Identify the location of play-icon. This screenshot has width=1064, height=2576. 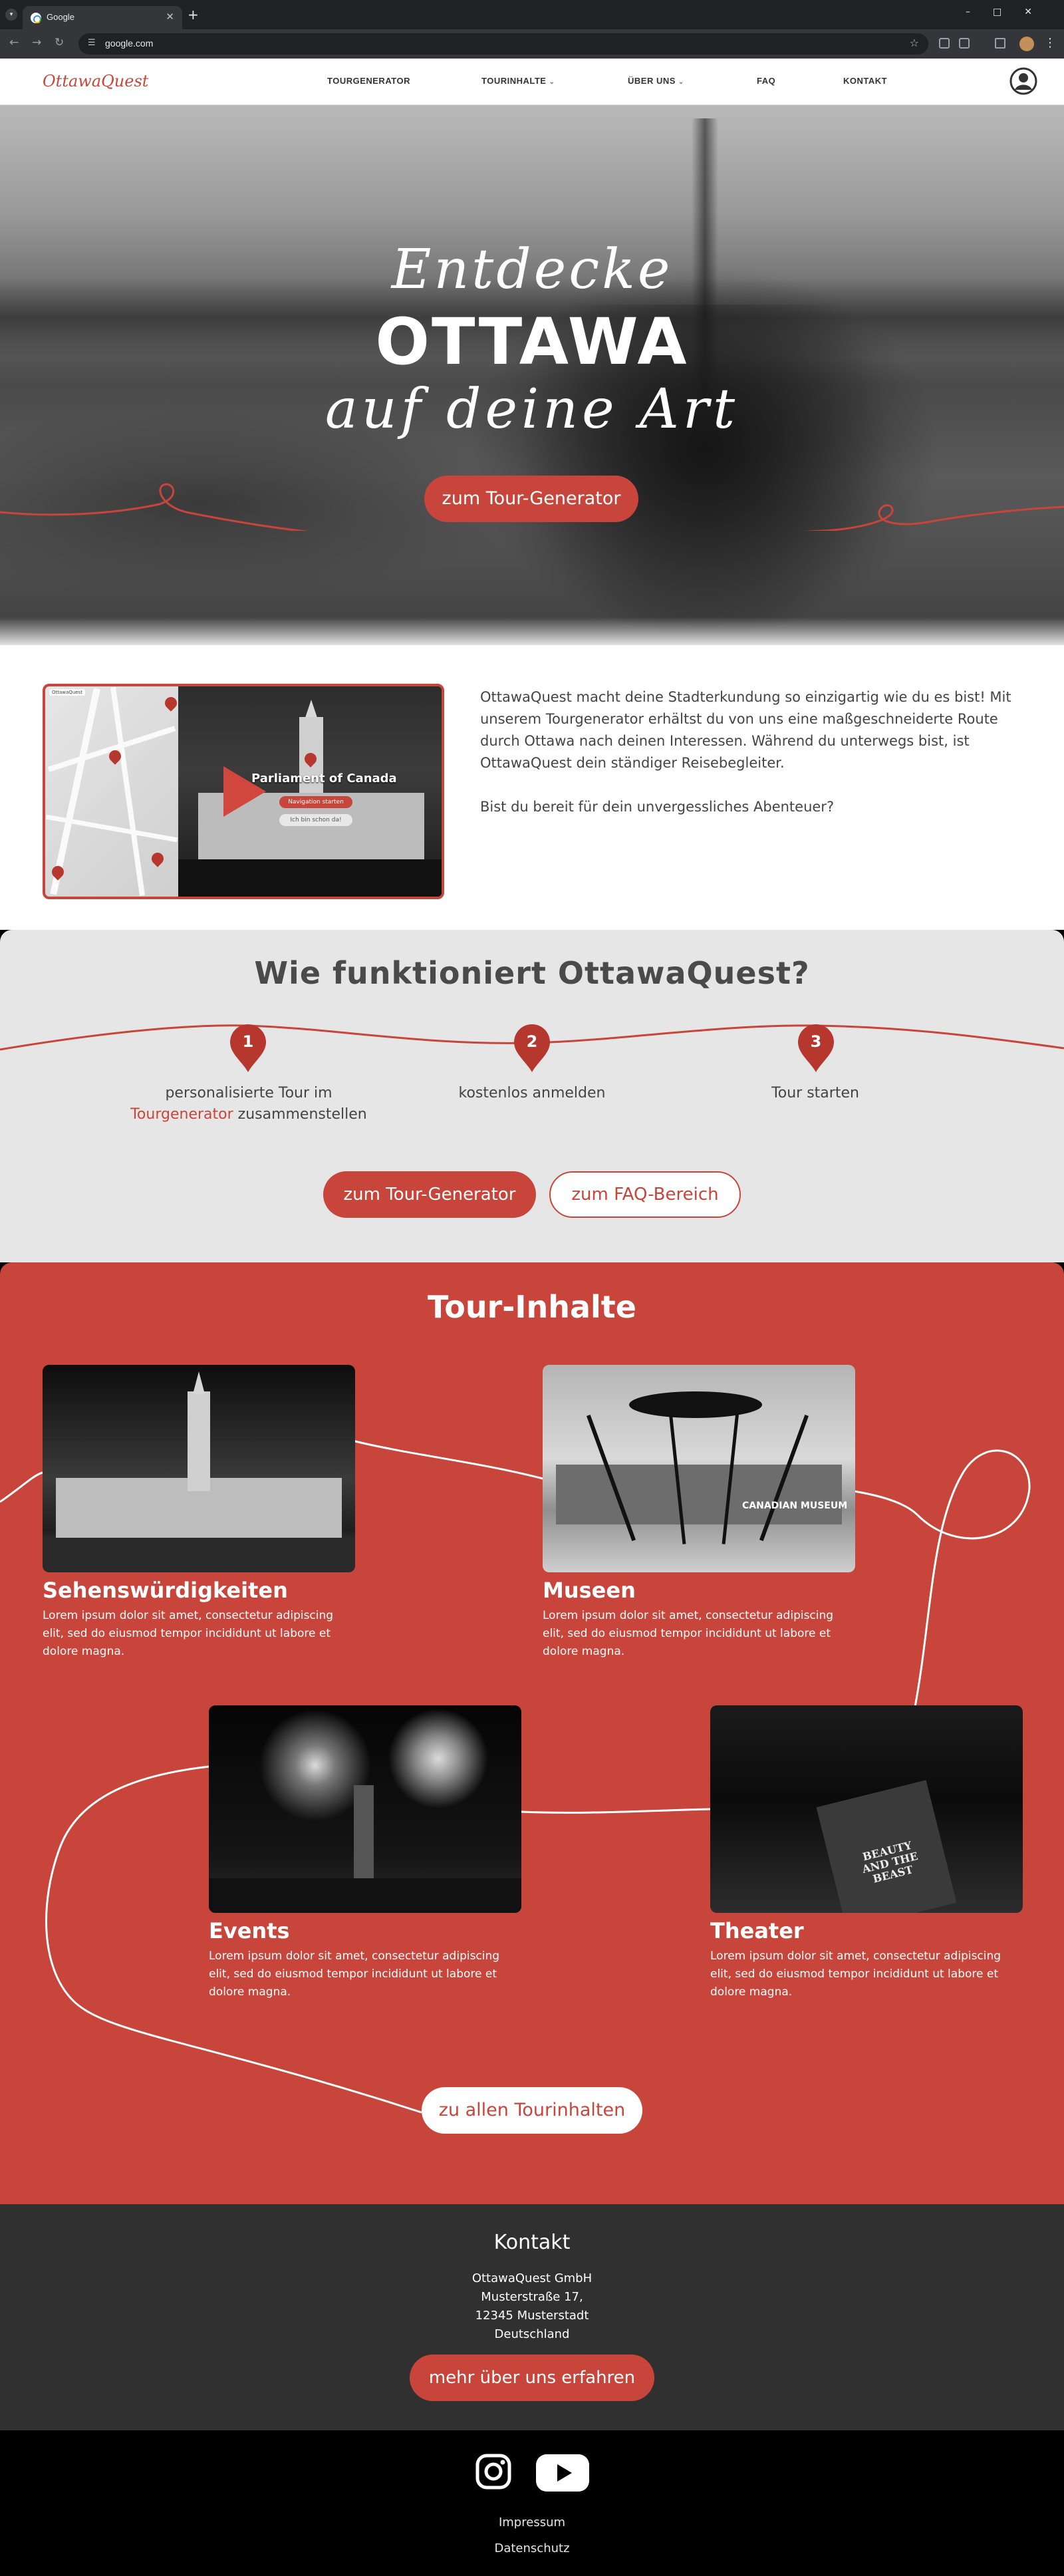
(244, 791).